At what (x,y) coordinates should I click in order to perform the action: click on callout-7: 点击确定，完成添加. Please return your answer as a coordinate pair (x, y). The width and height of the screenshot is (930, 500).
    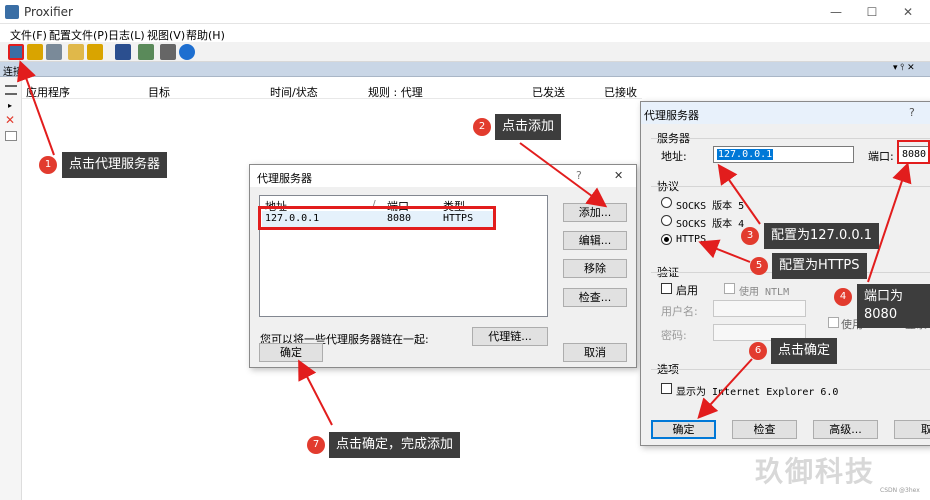
    Looking at the image, I should click on (395, 445).